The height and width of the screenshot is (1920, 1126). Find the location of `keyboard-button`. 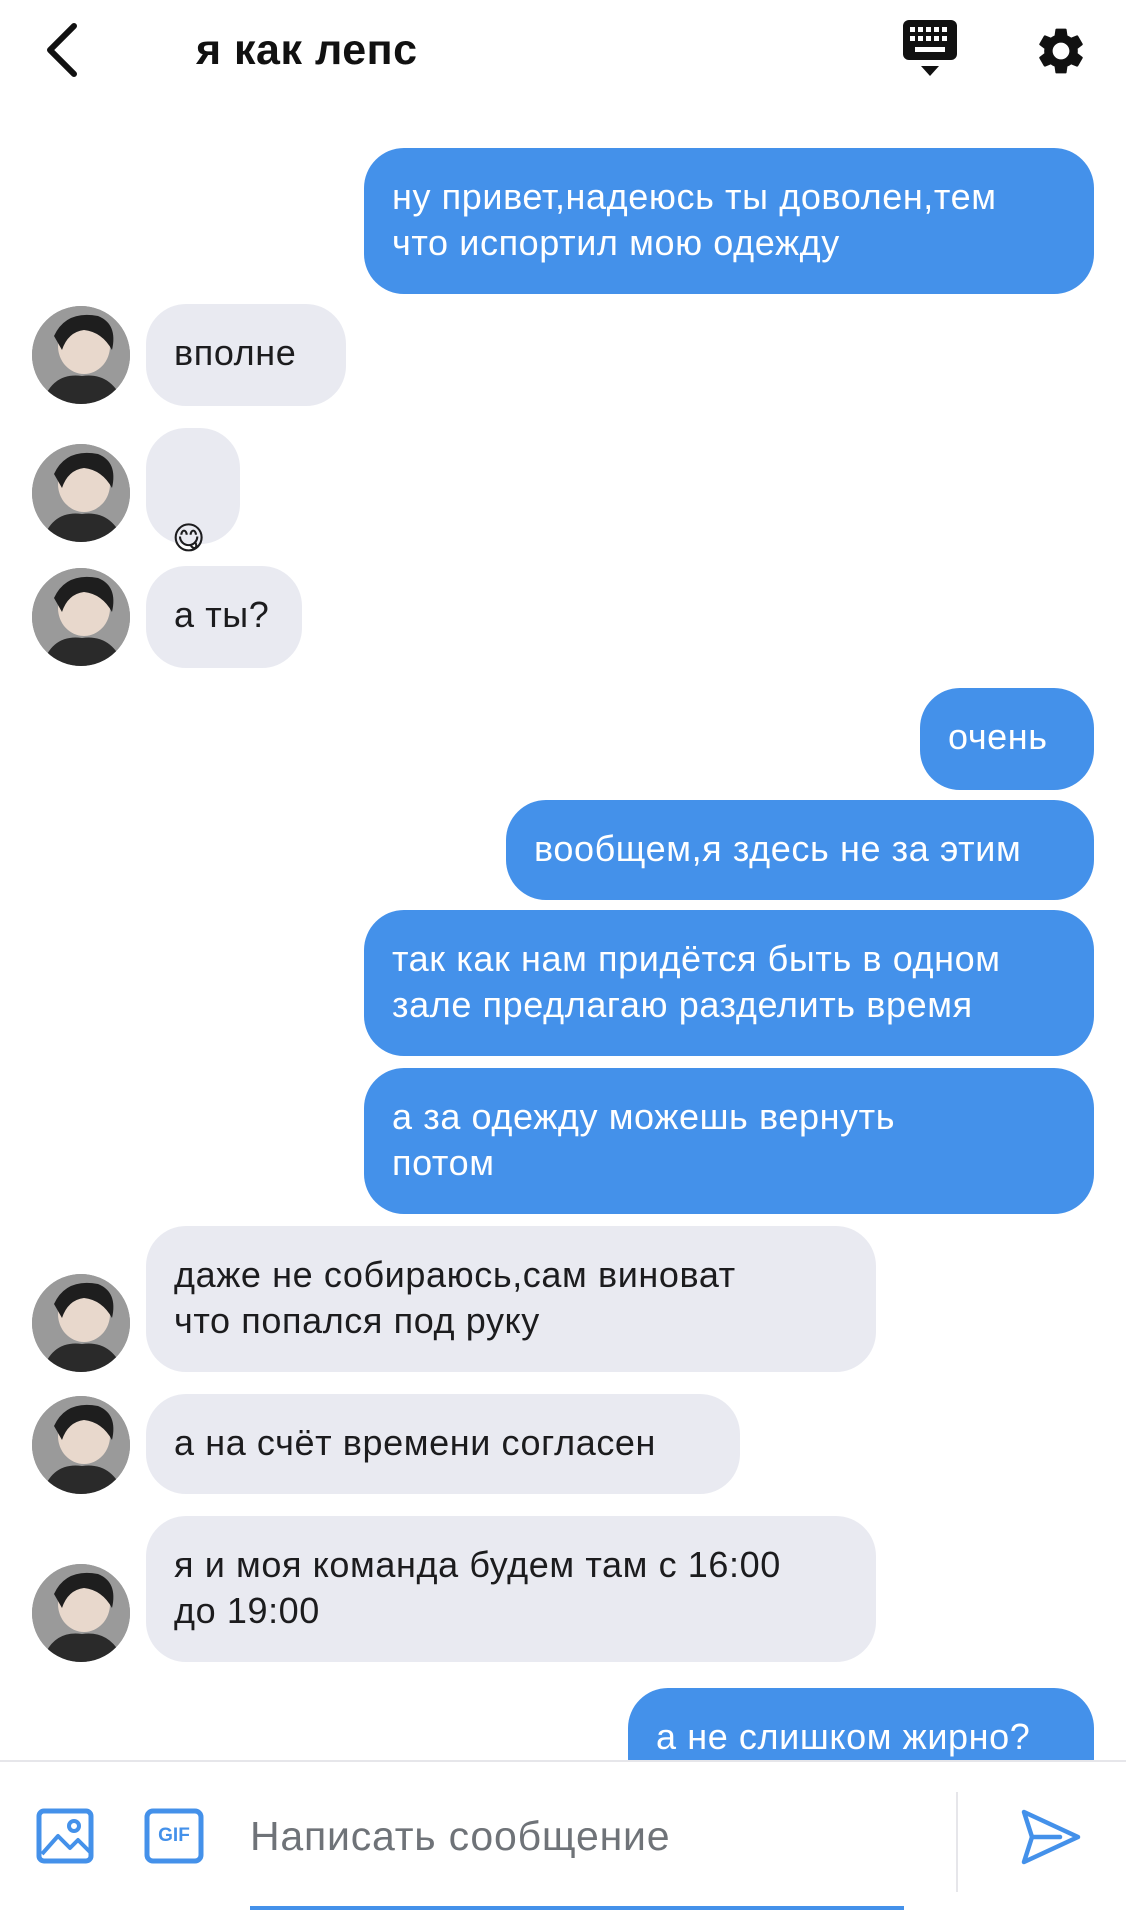

keyboard-button is located at coordinates (930, 51).